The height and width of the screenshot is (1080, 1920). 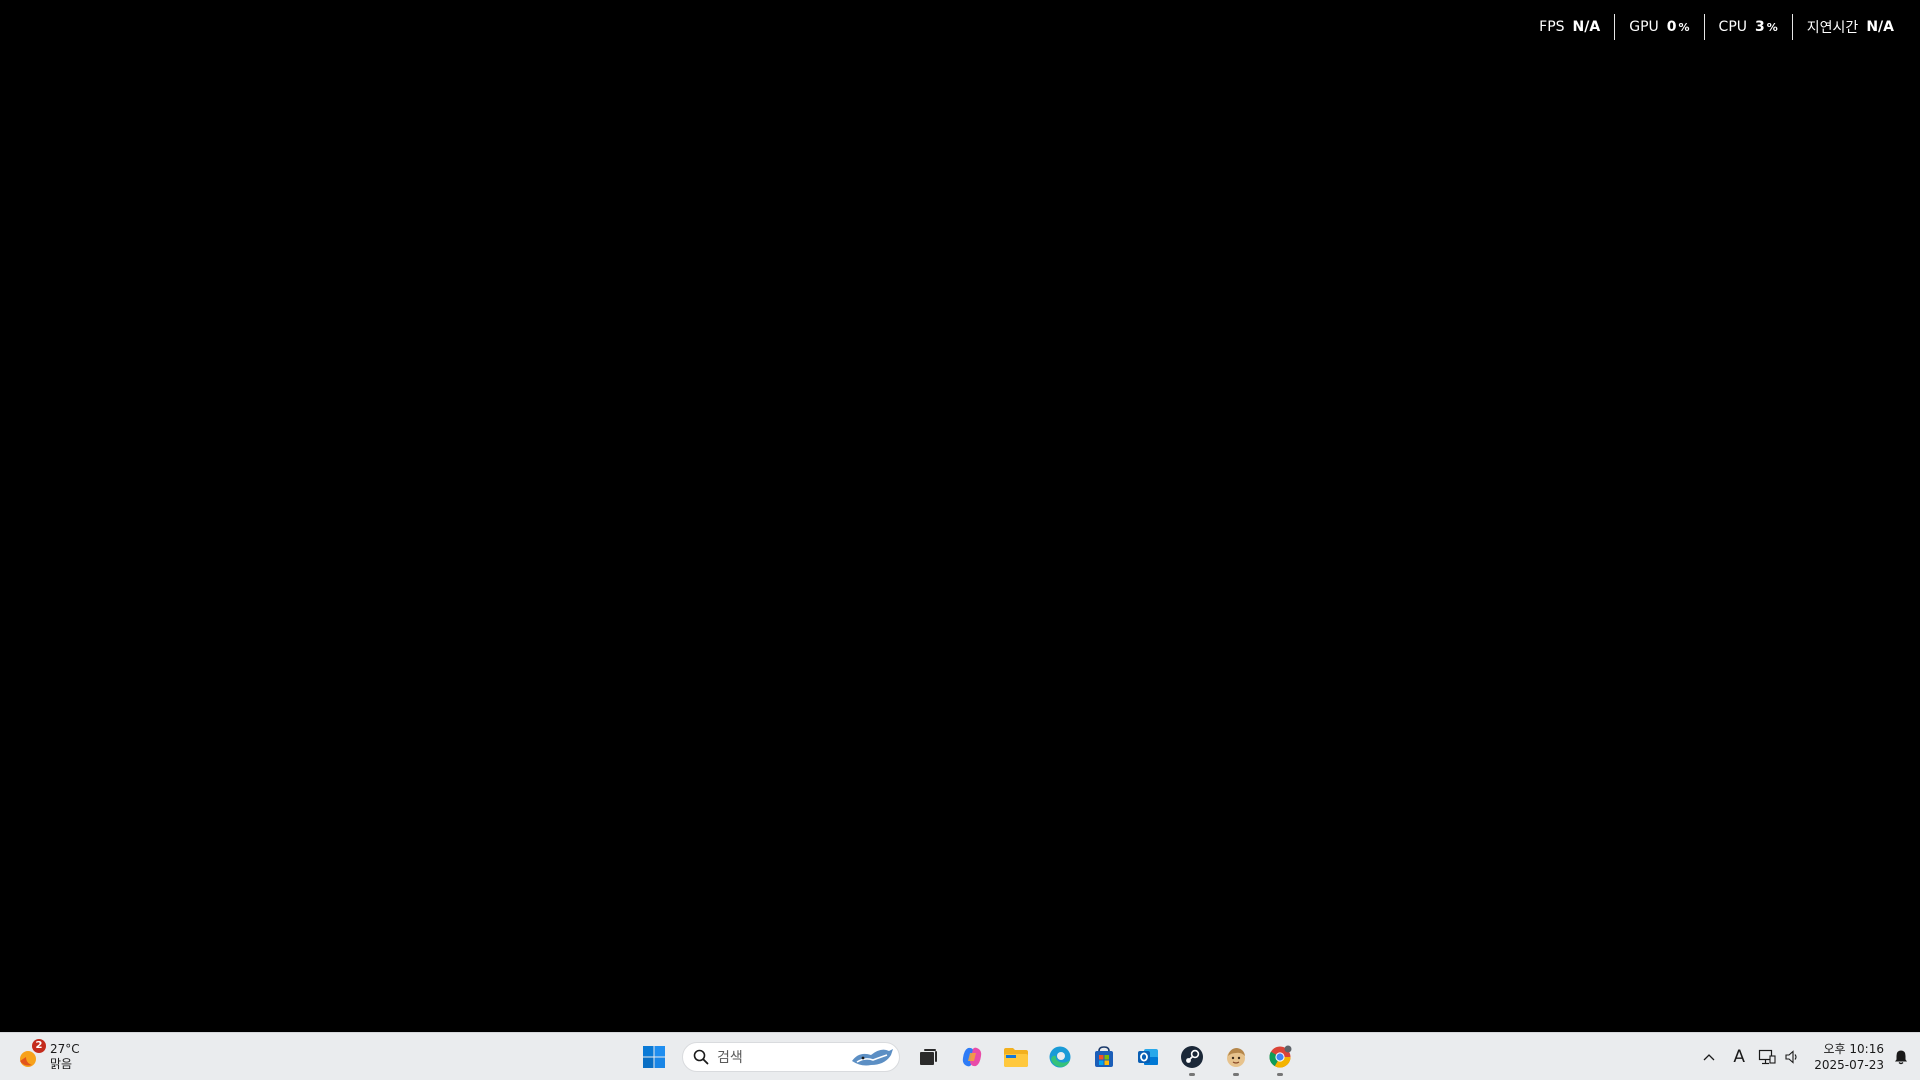 What do you see at coordinates (61, 1064) in the screenshot?
I see `weather-condition: 맑음` at bounding box center [61, 1064].